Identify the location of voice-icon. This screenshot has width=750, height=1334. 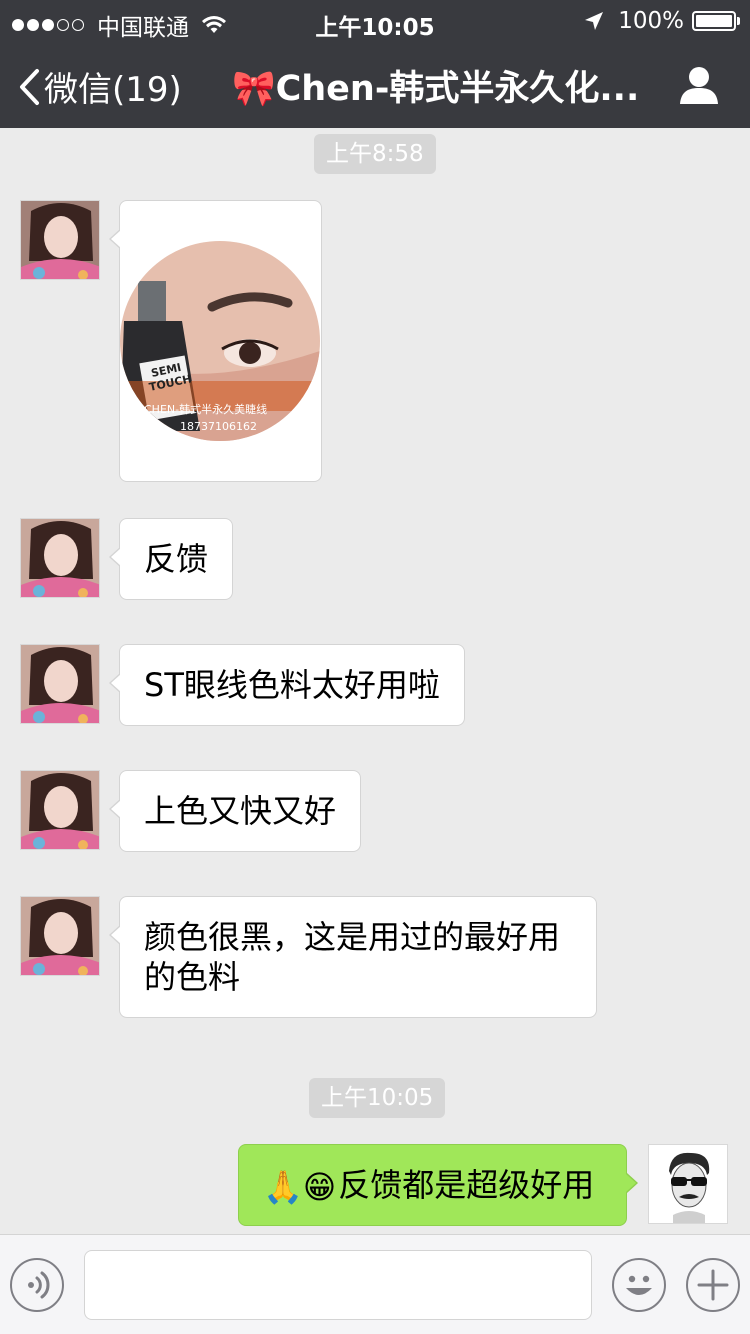
(39, 1285).